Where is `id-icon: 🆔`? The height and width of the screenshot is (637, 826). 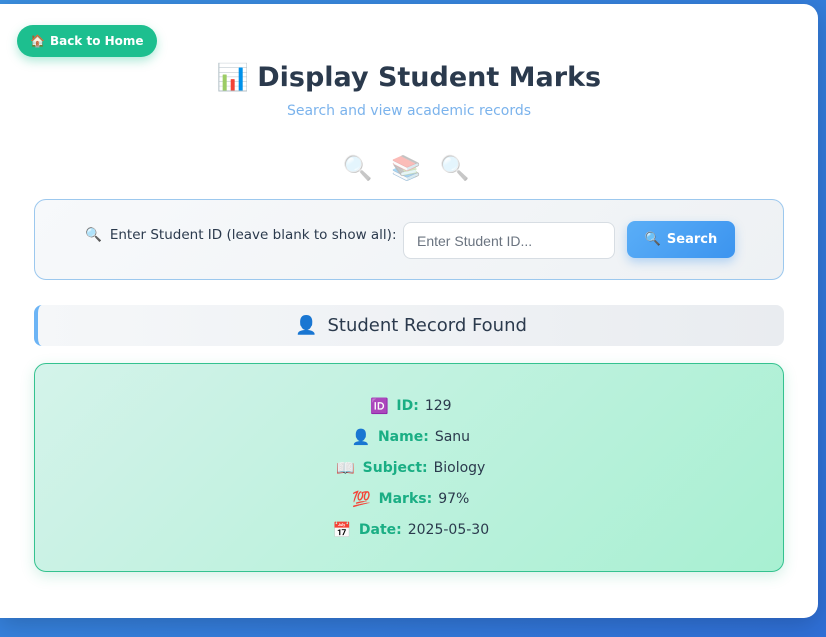
id-icon: 🆔 is located at coordinates (379, 406).